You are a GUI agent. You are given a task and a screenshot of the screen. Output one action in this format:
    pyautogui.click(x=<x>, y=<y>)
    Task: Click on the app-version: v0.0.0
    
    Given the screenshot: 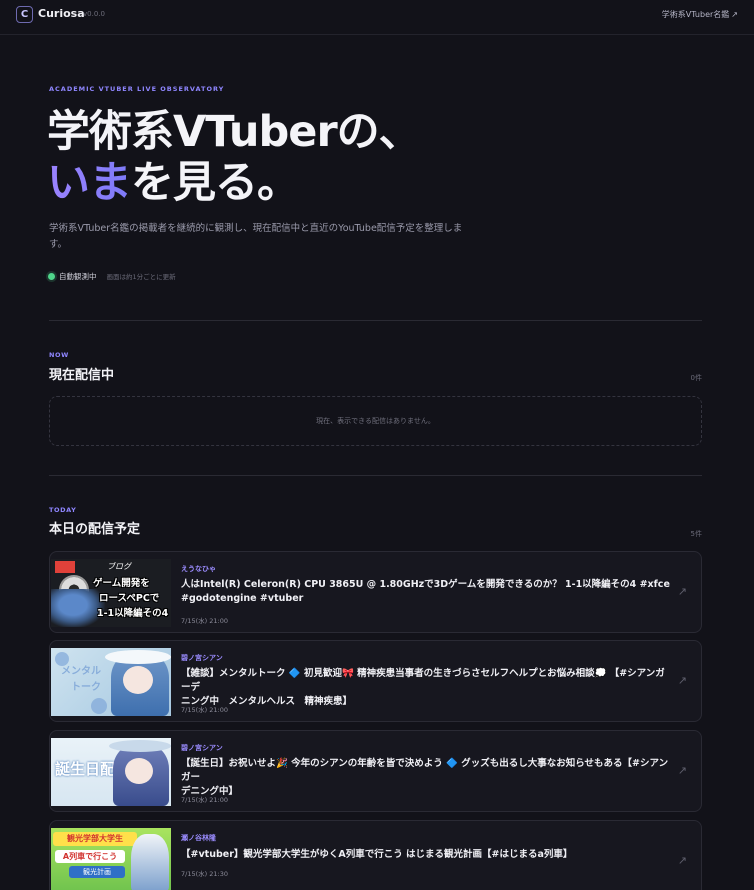 What is the action you would take?
    pyautogui.click(x=94, y=14)
    